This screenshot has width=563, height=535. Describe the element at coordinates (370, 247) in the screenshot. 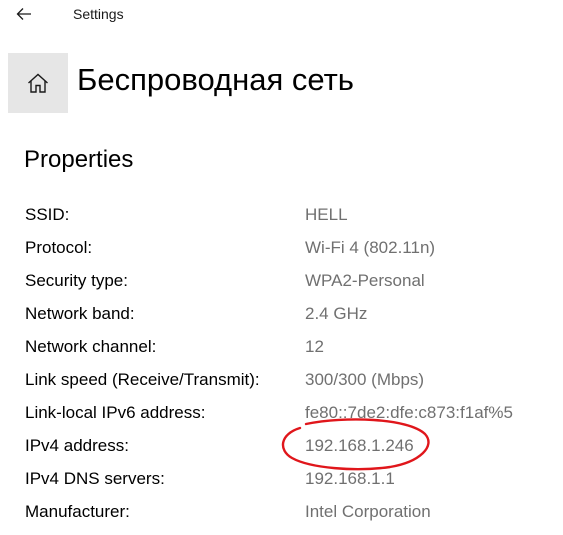

I see `property-value: Wi-Fi 4 (802.11n)` at that location.